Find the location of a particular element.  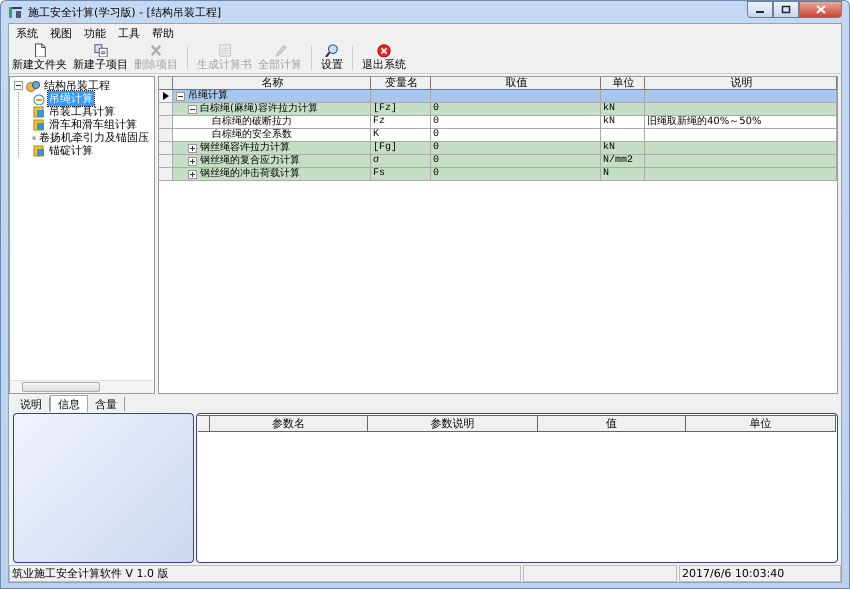

toolbar-button: 设置 is located at coordinates (332, 57).